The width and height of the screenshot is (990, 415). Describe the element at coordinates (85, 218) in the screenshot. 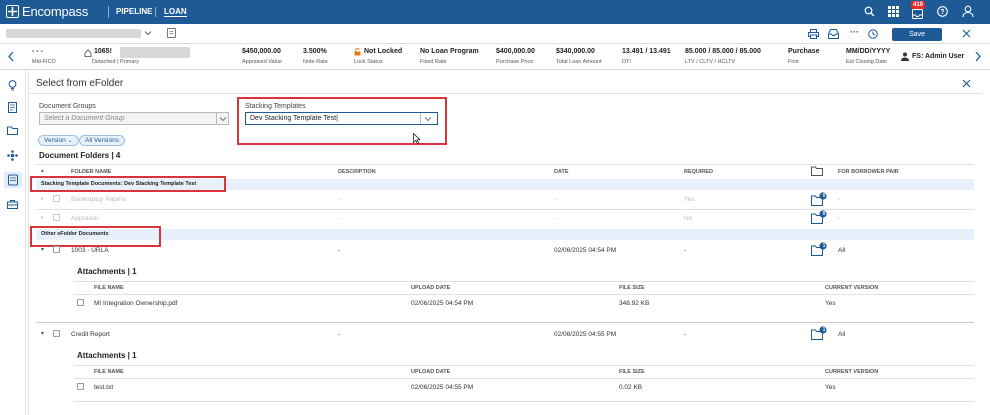

I see `folder-name: Appraisal` at that location.